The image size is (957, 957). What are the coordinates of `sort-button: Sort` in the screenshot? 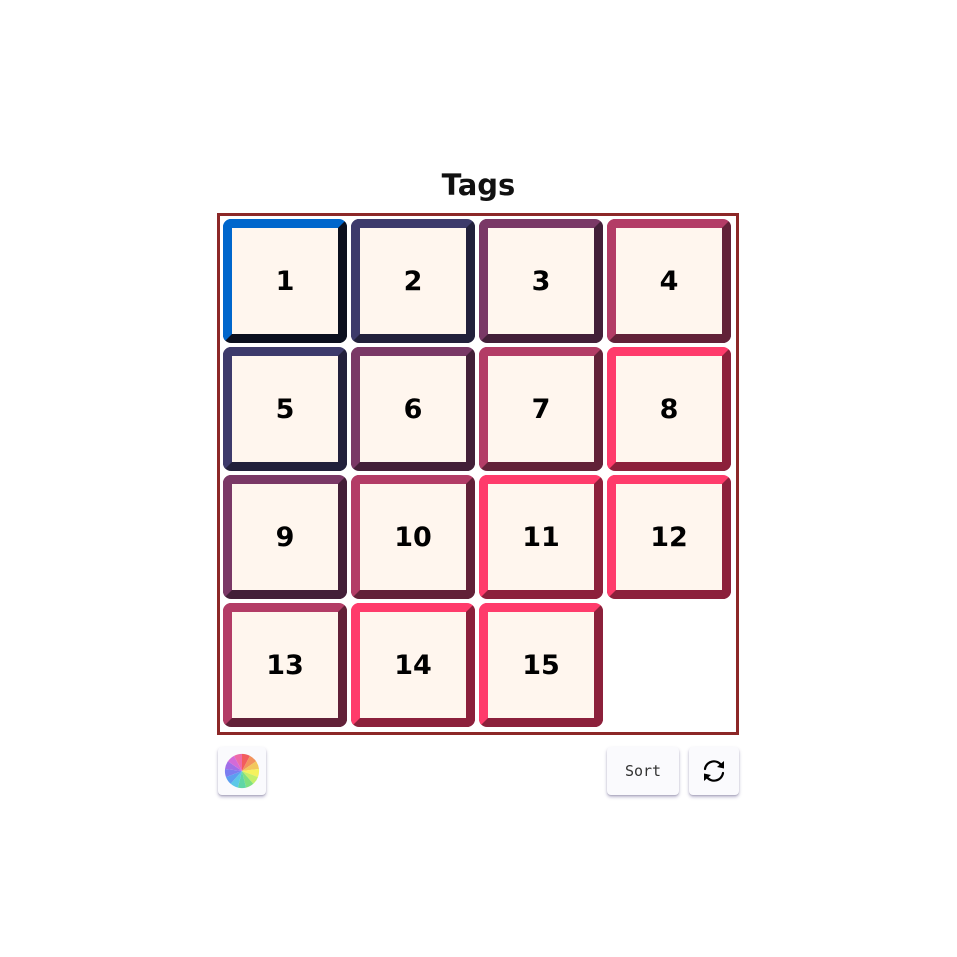 It's located at (643, 771).